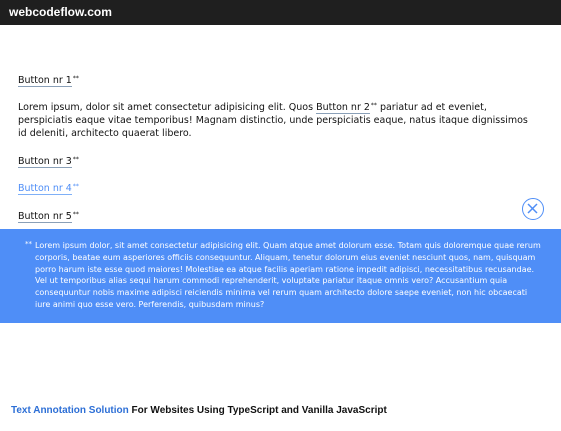  I want to click on button-1-row: Button nr 1**, so click(48, 80).